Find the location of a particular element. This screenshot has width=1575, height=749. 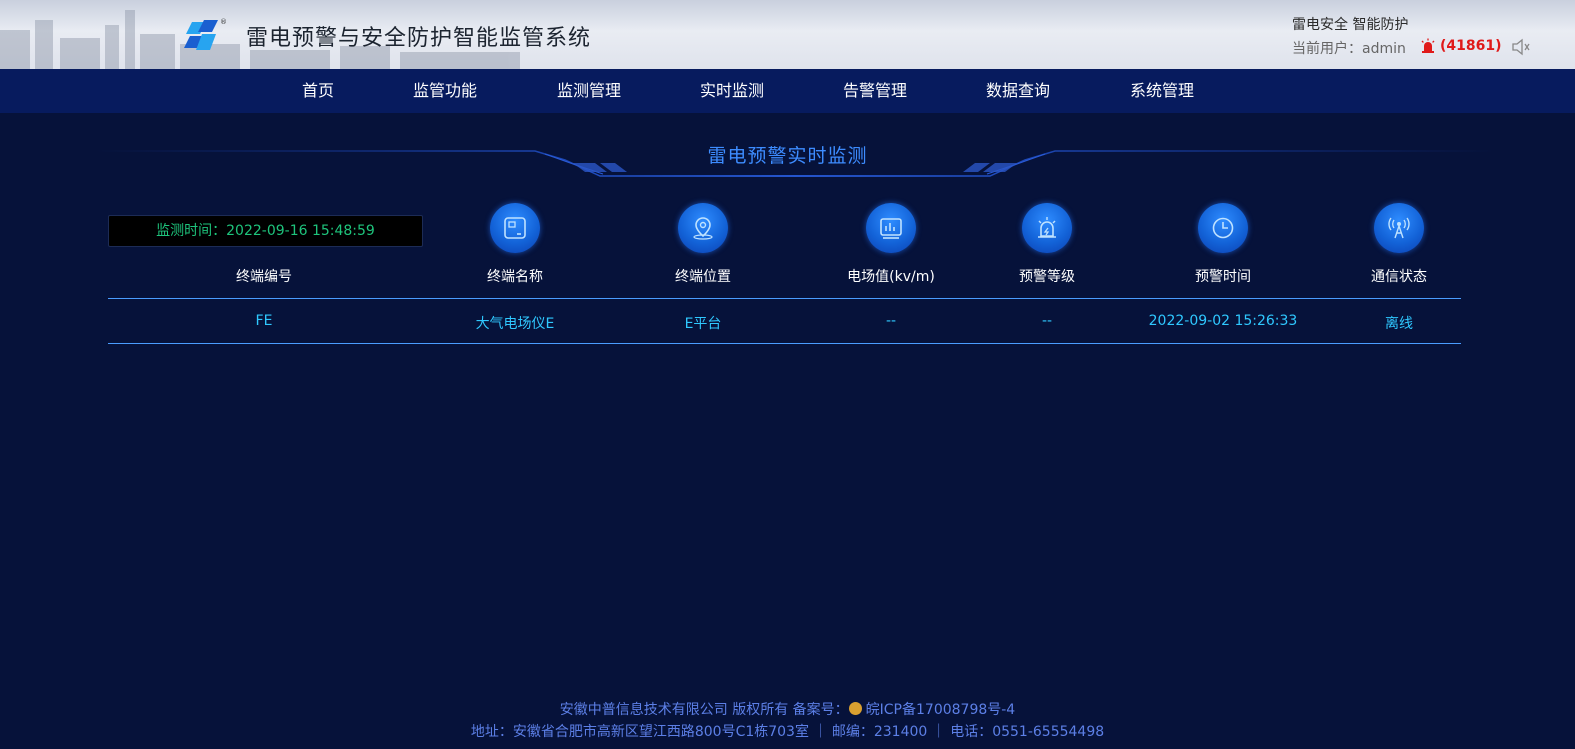

column-header-terminal-name: 终端名称 is located at coordinates (515, 277).